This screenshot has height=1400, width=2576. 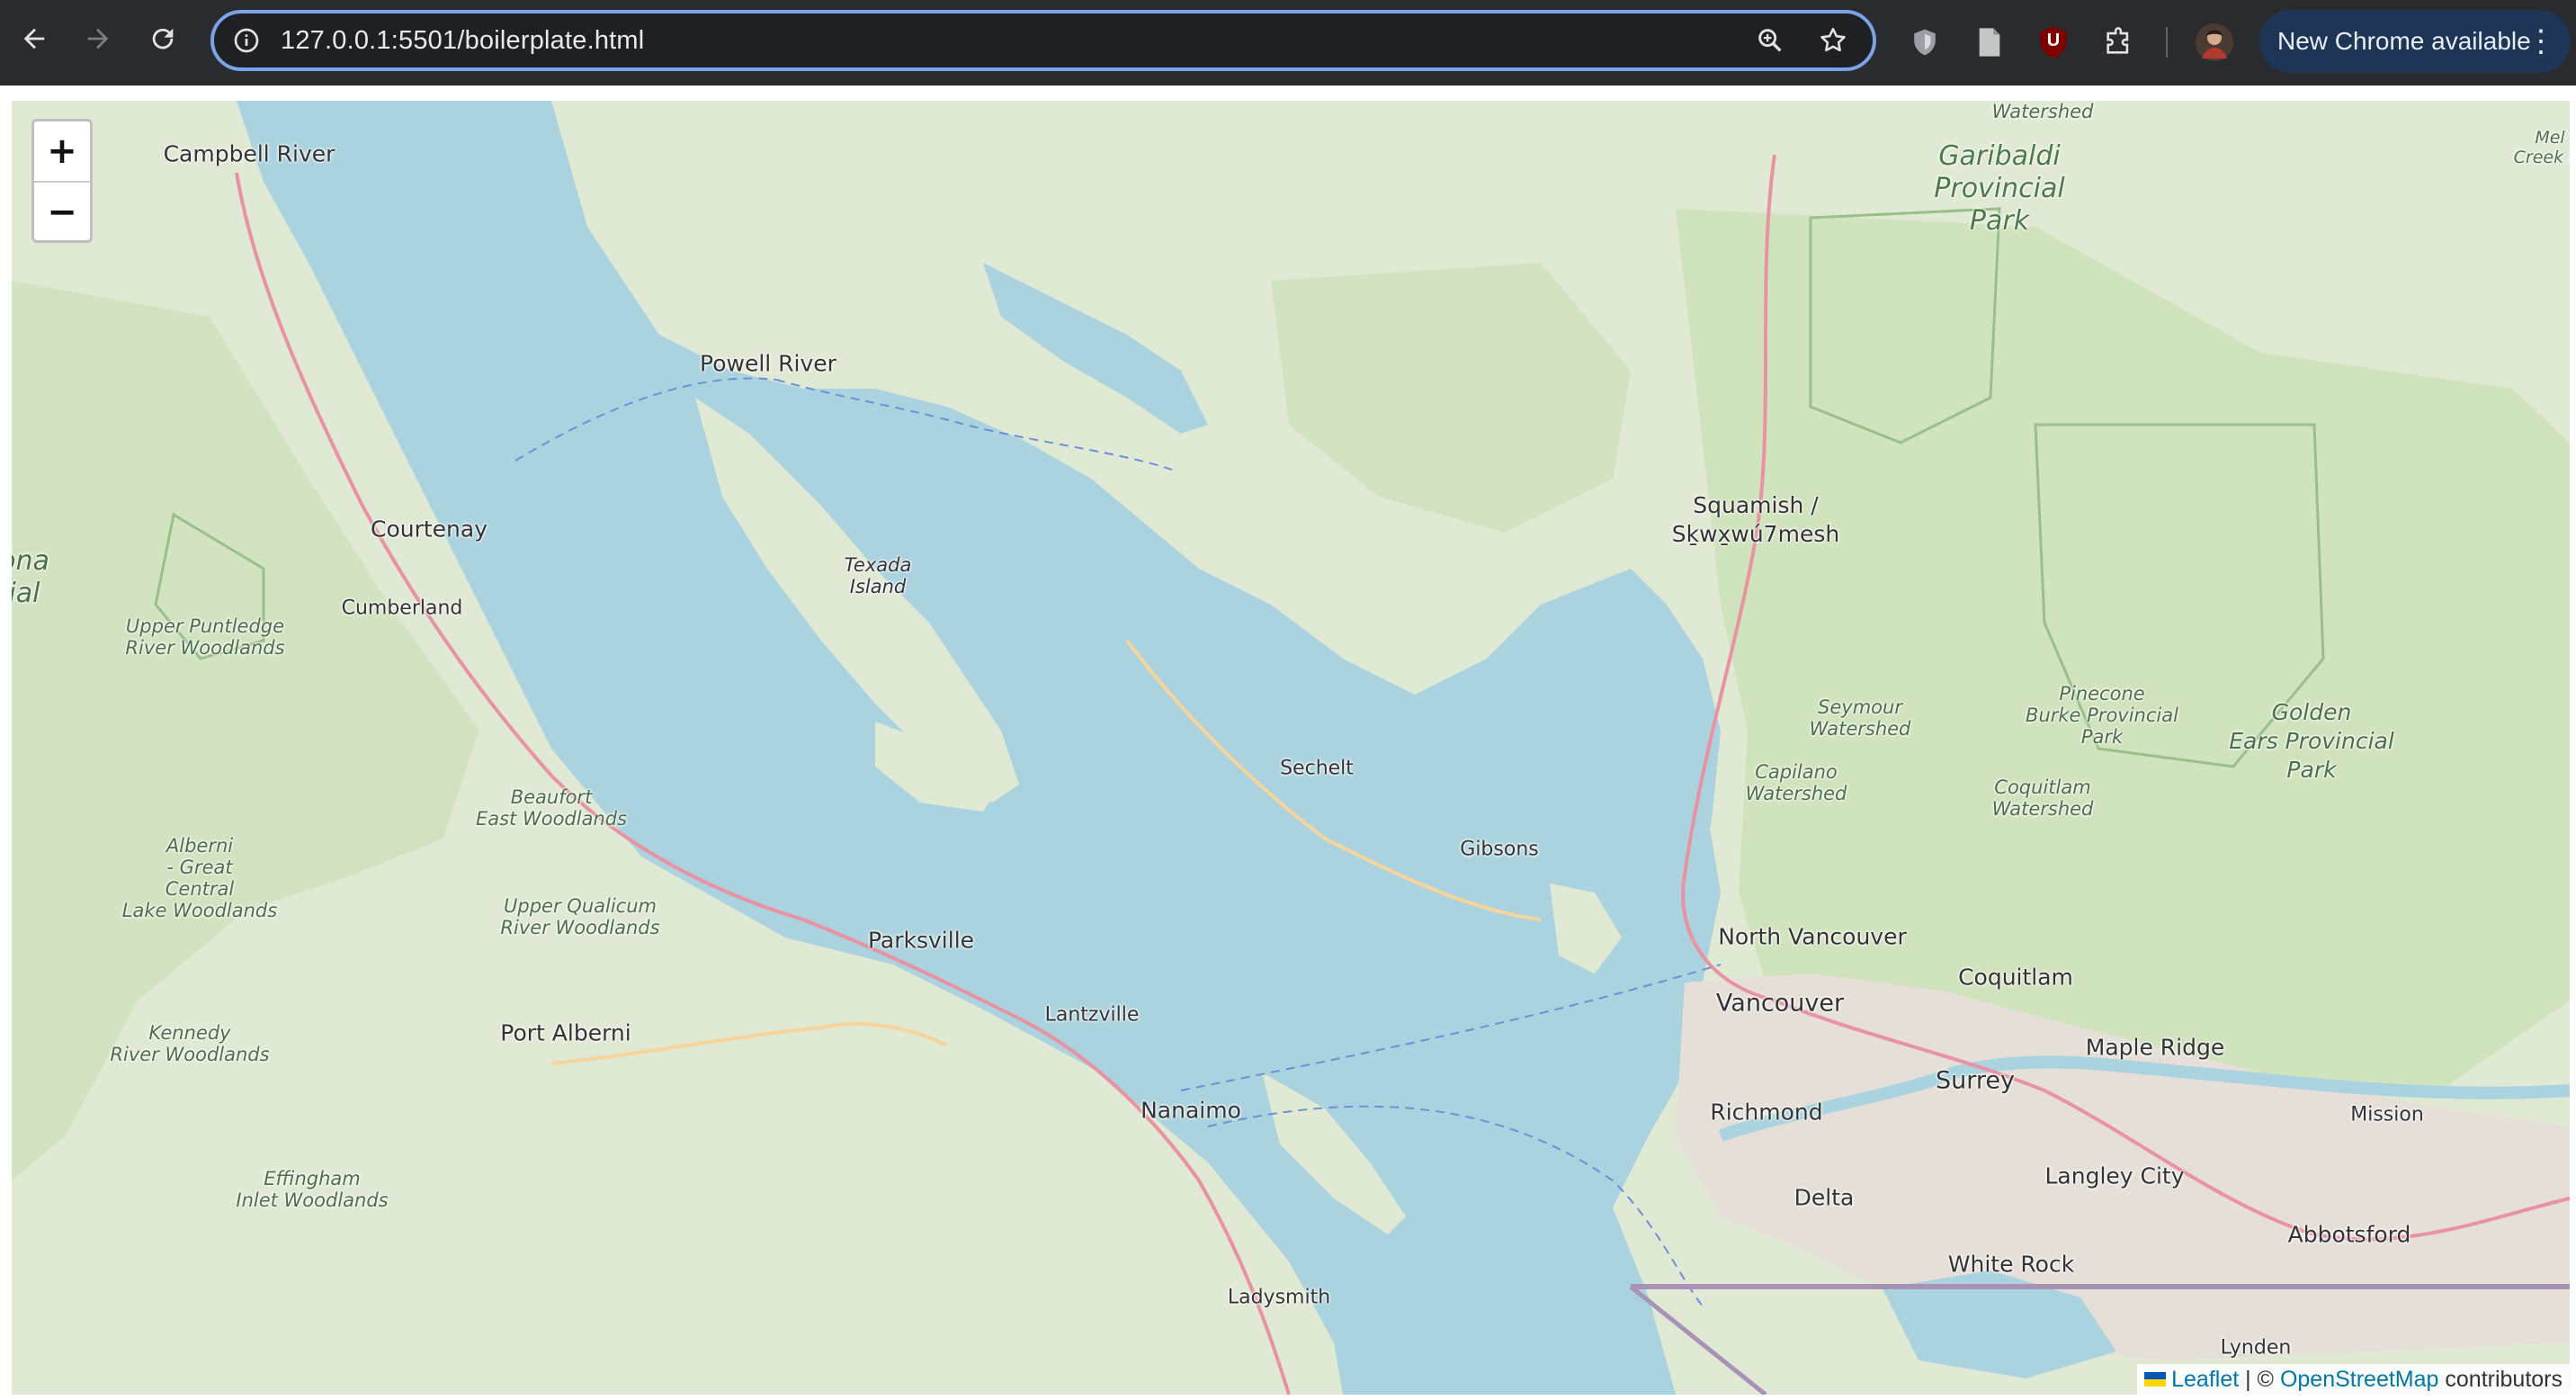 I want to click on extension-badge: U, so click(x=2053, y=40).